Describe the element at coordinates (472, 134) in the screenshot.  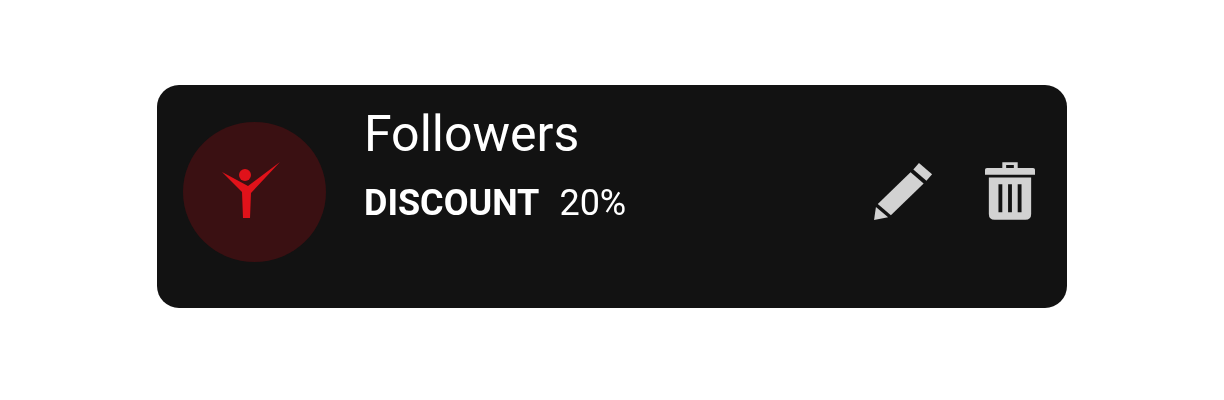
I see `card-title: Followers` at that location.